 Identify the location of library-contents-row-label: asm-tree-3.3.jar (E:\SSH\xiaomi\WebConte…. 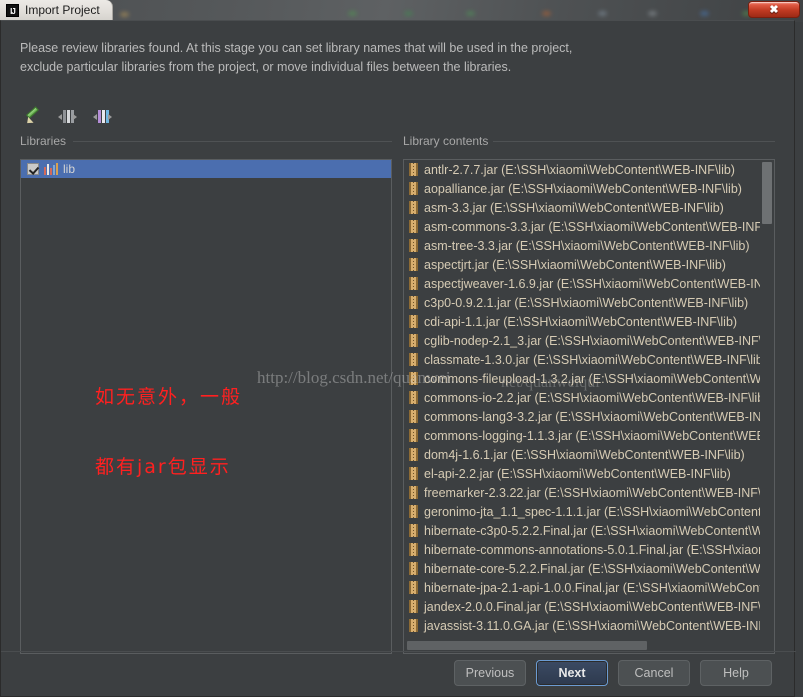
(587, 245).